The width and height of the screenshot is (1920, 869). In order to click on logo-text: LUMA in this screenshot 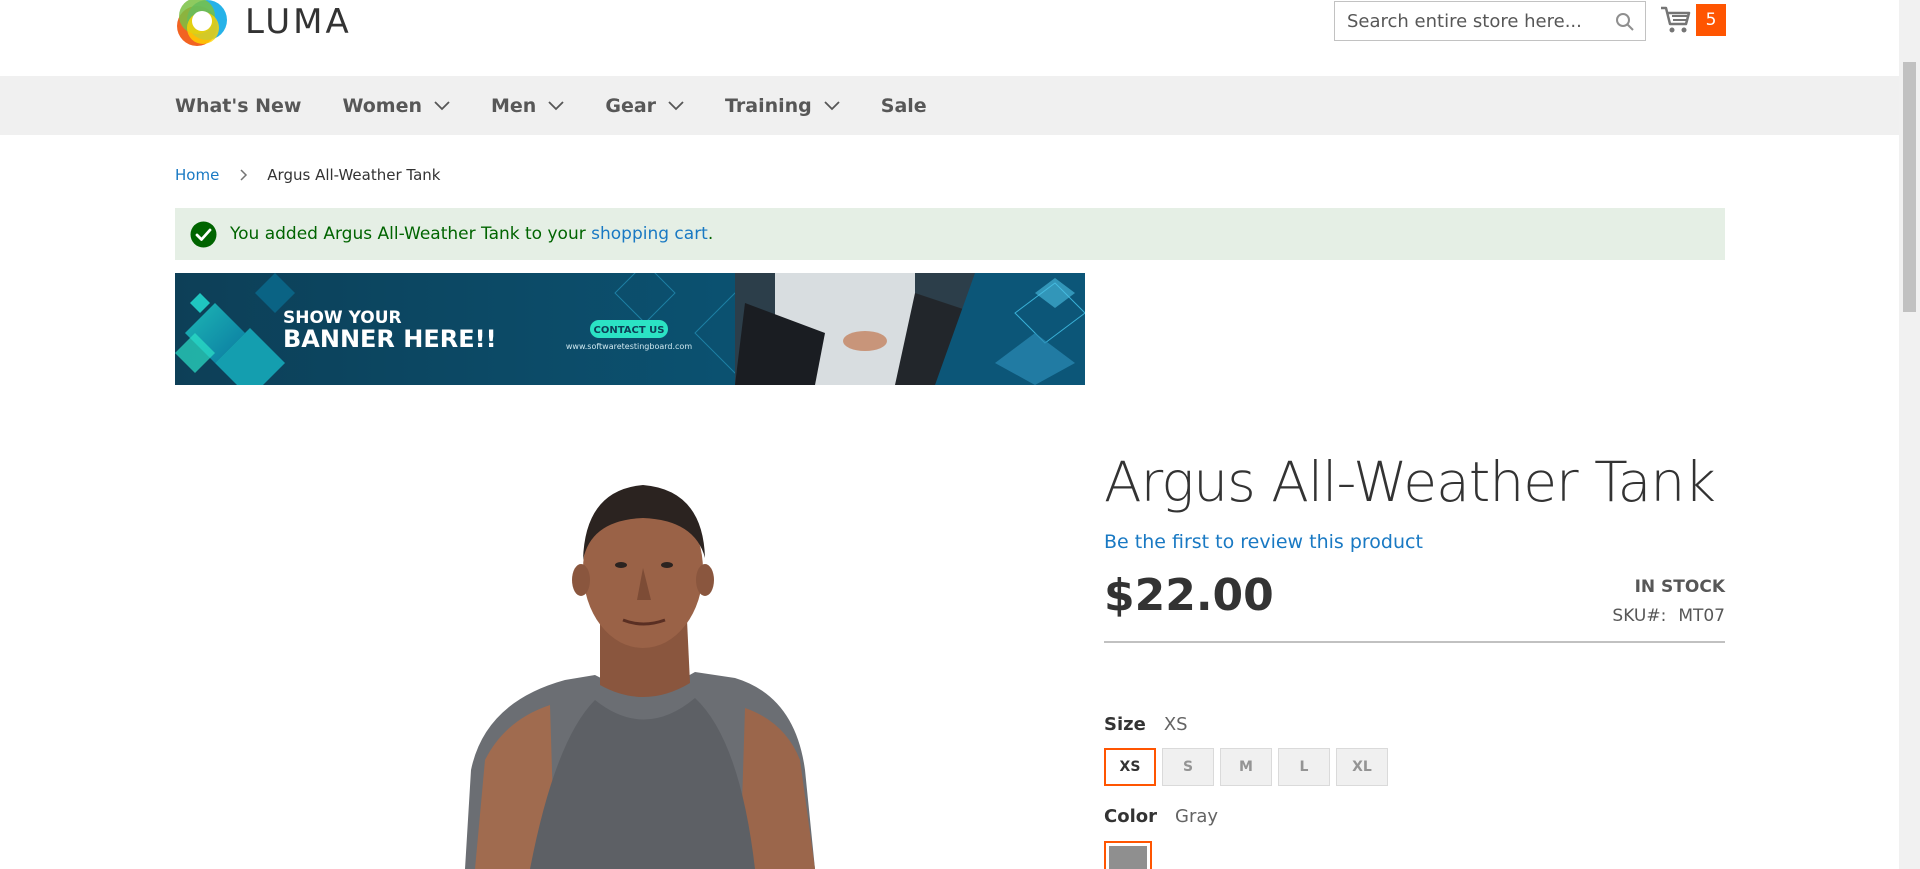, I will do `click(298, 22)`.